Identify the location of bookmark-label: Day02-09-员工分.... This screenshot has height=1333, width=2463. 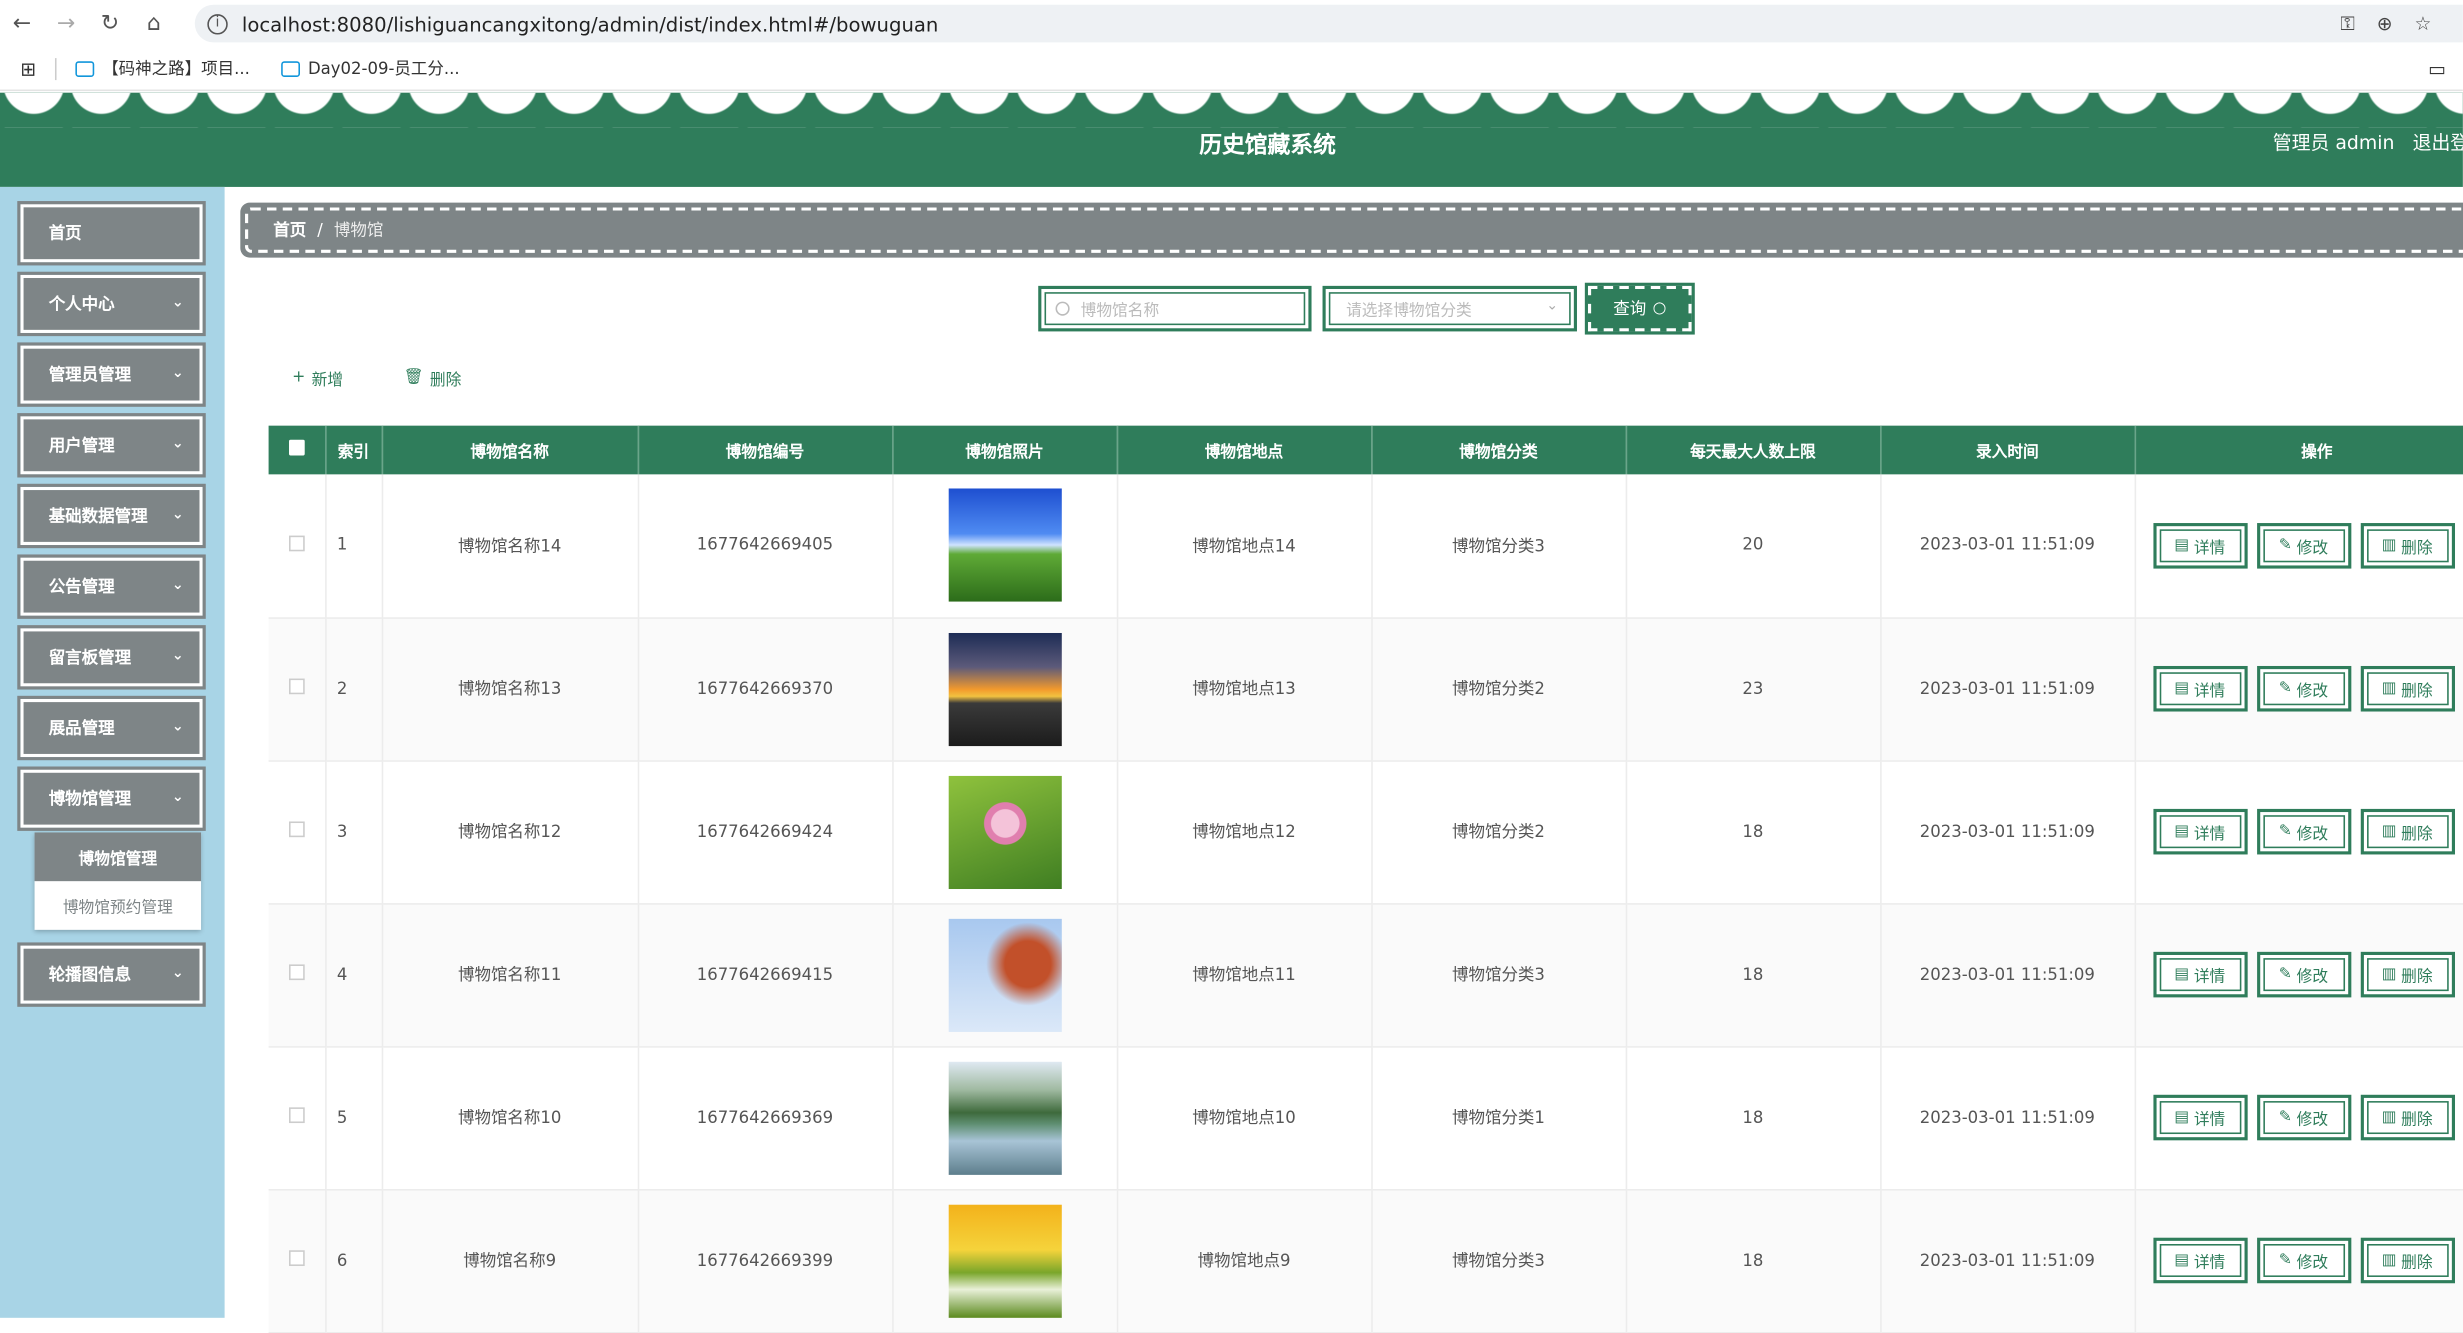
(383, 69).